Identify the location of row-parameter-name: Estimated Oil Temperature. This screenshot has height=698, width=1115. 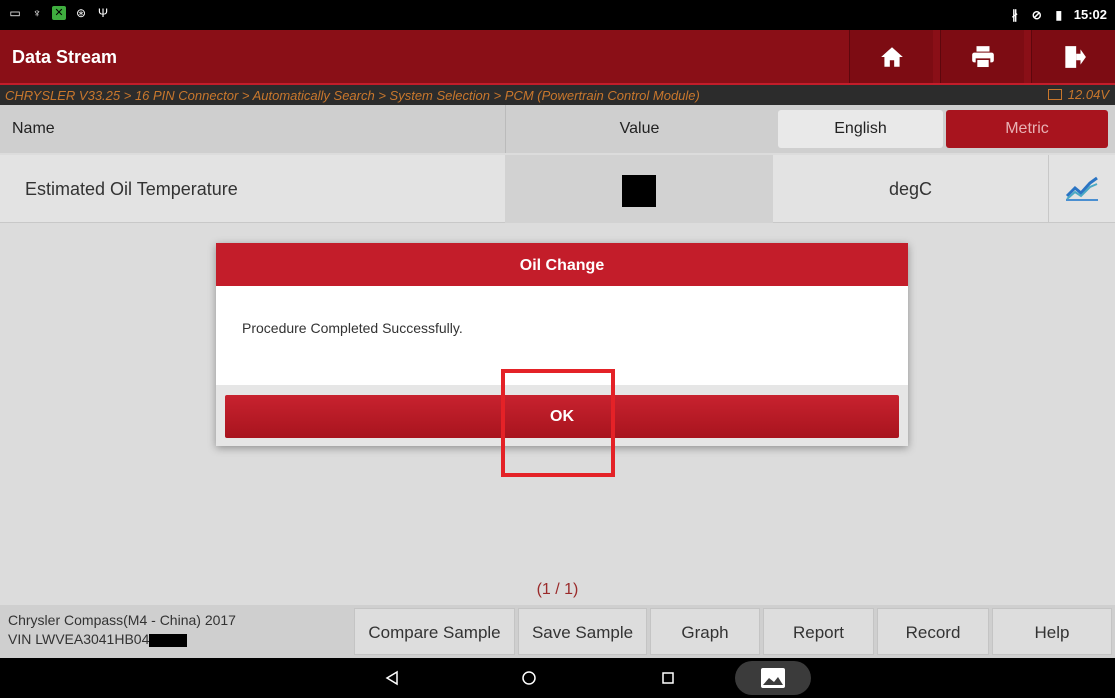
(131, 189).